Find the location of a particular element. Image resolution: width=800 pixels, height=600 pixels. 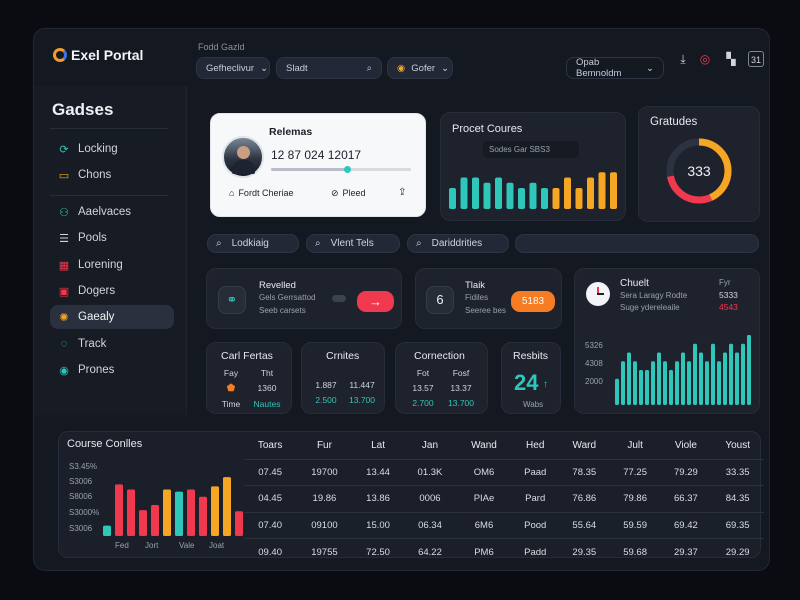

grid-icon: ▚ is located at coordinates (731, 59).